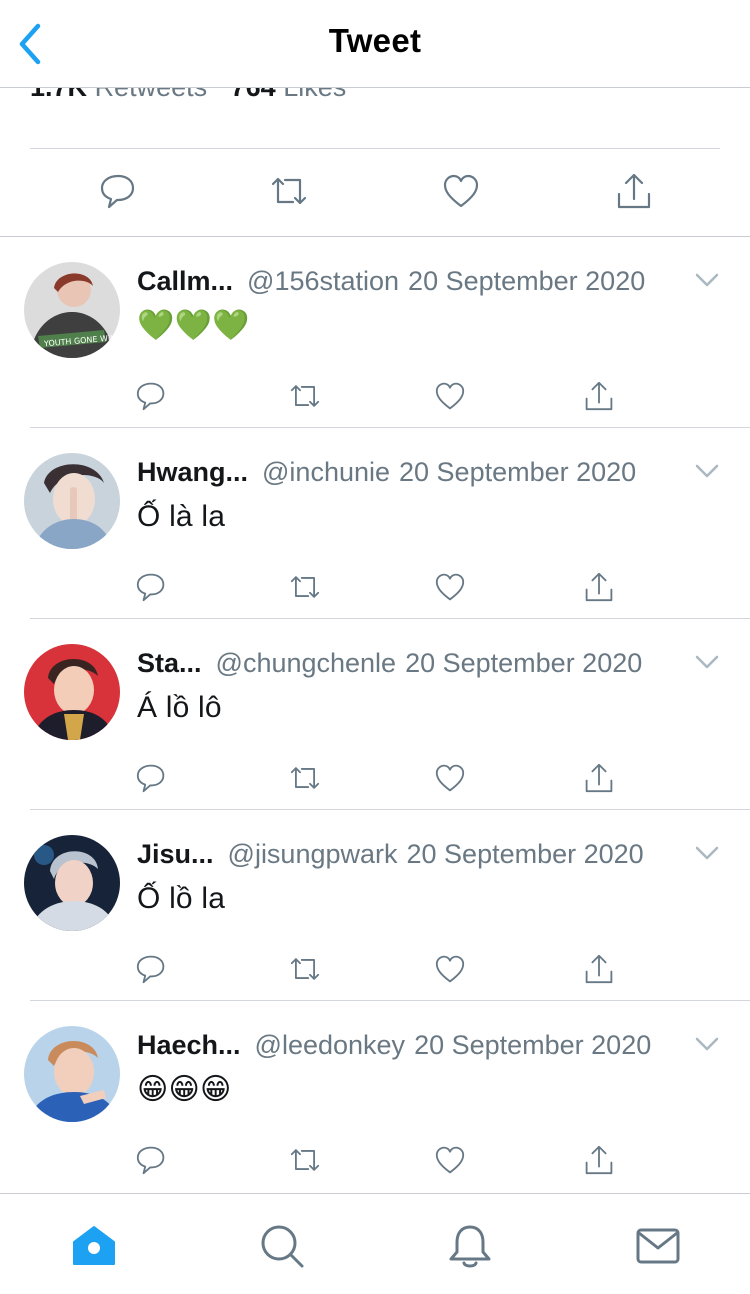 This screenshot has height=1294, width=750. I want to click on reply-text: Ố là la, so click(181, 516).